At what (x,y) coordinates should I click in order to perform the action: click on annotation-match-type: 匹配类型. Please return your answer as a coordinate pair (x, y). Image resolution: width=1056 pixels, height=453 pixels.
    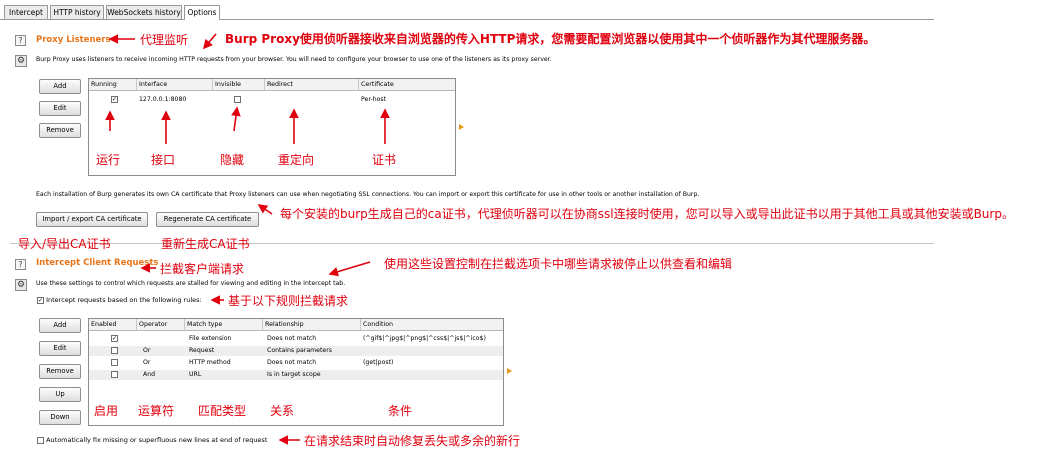
    Looking at the image, I should click on (222, 411).